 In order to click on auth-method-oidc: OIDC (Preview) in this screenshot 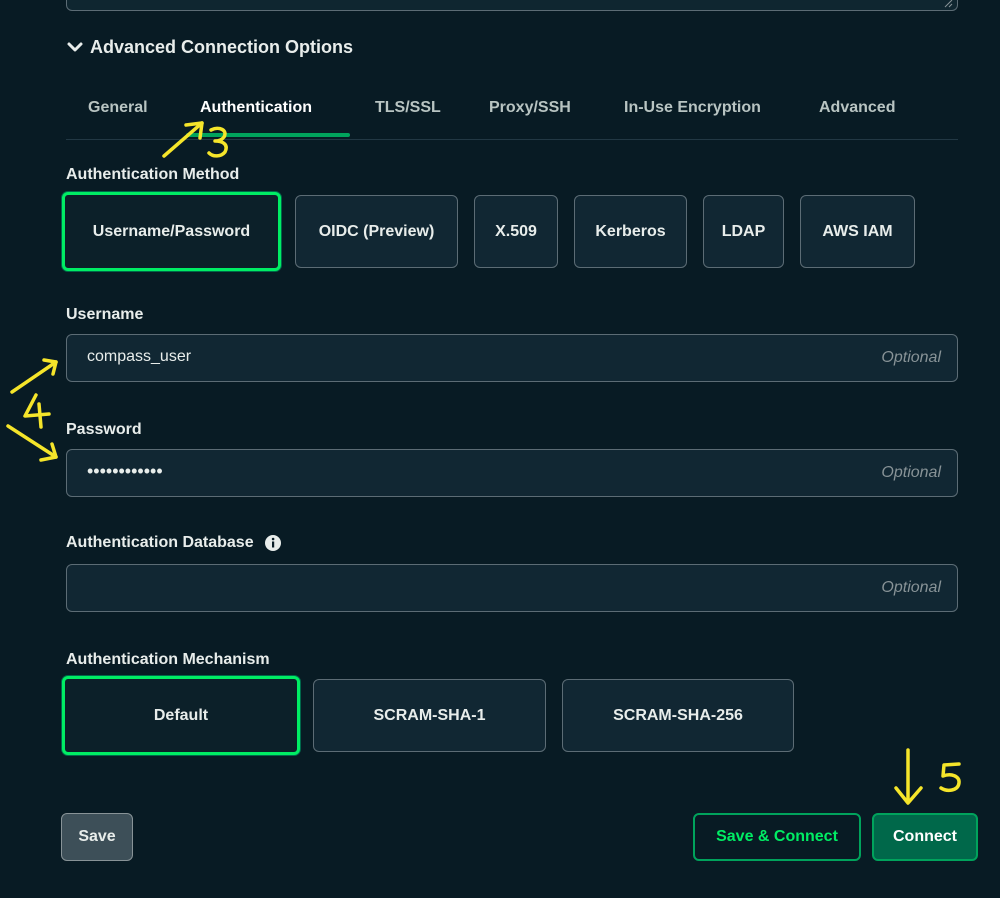, I will do `click(376, 231)`.